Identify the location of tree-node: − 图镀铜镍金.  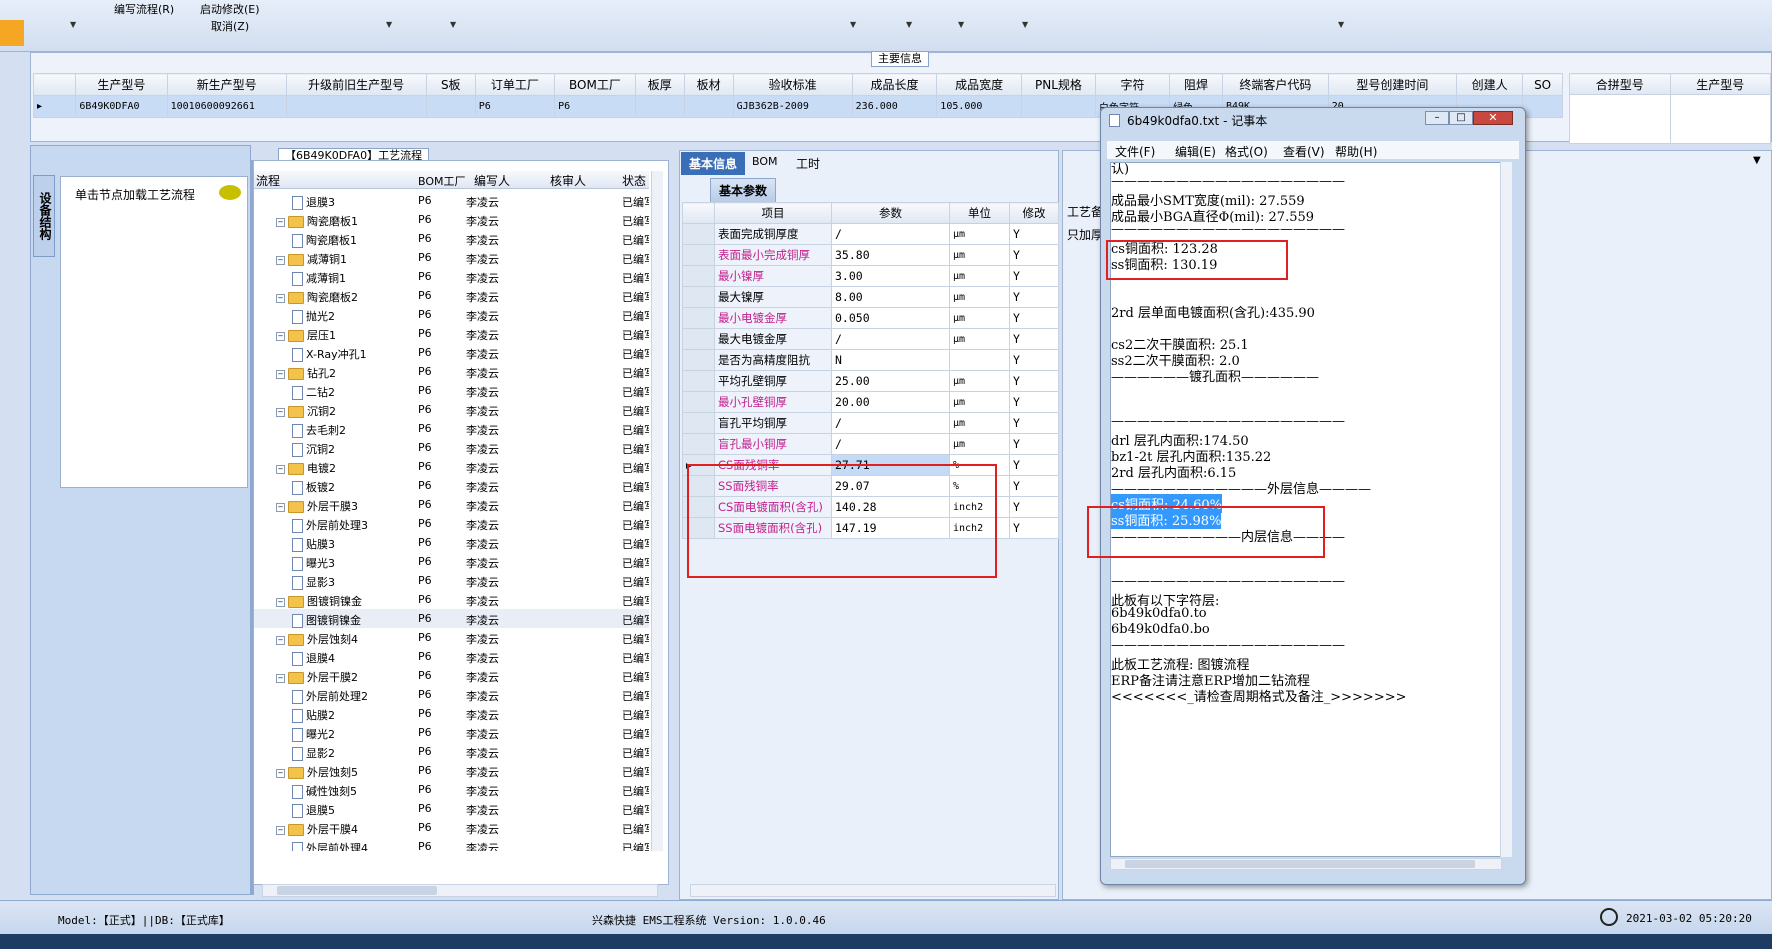
(319, 601).